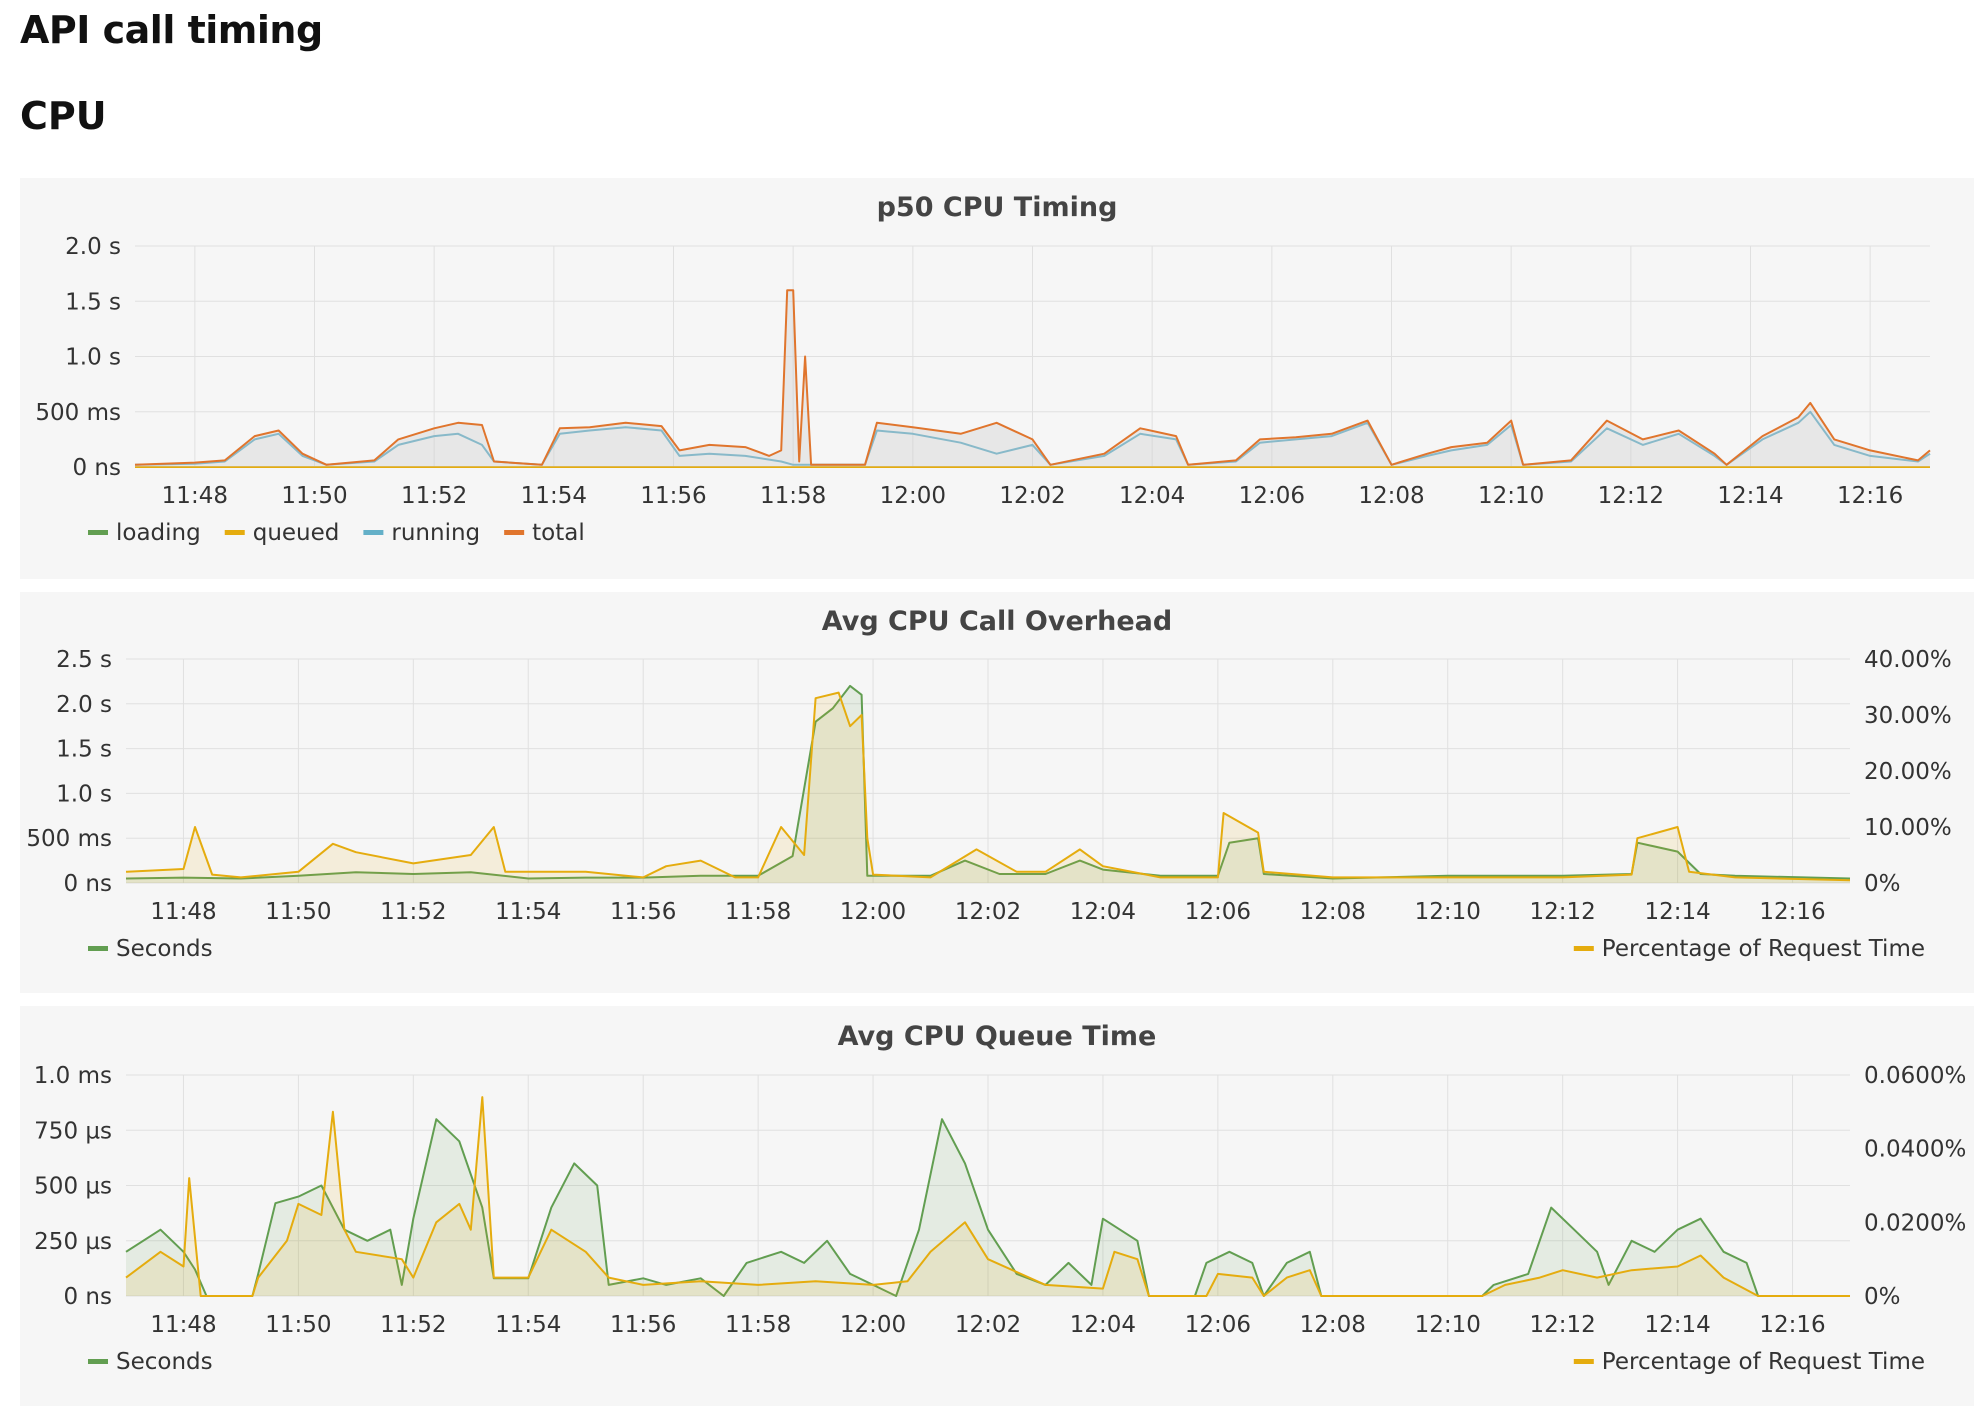  Describe the element at coordinates (435, 533) in the screenshot. I see `legend-label-running: running` at that location.